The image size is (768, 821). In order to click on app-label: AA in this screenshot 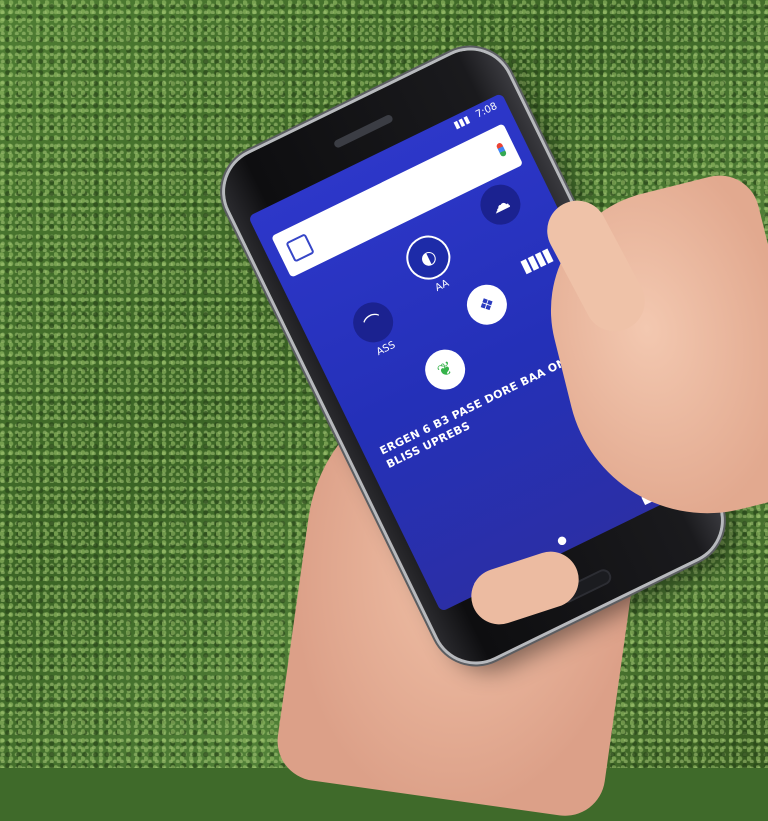, I will do `click(442, 285)`.